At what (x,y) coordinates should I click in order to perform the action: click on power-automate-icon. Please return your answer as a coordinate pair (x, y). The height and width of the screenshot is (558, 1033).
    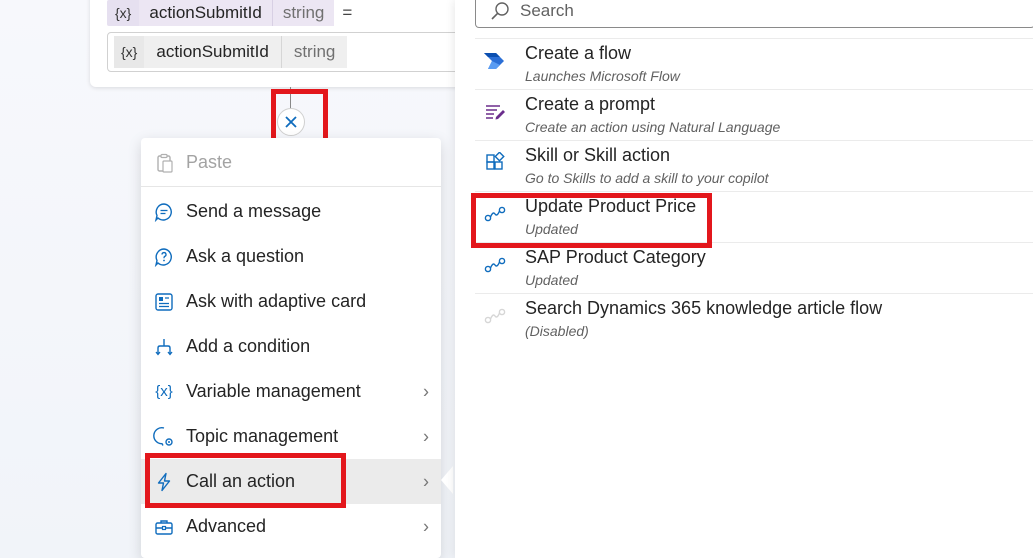
    Looking at the image, I should click on (495, 61).